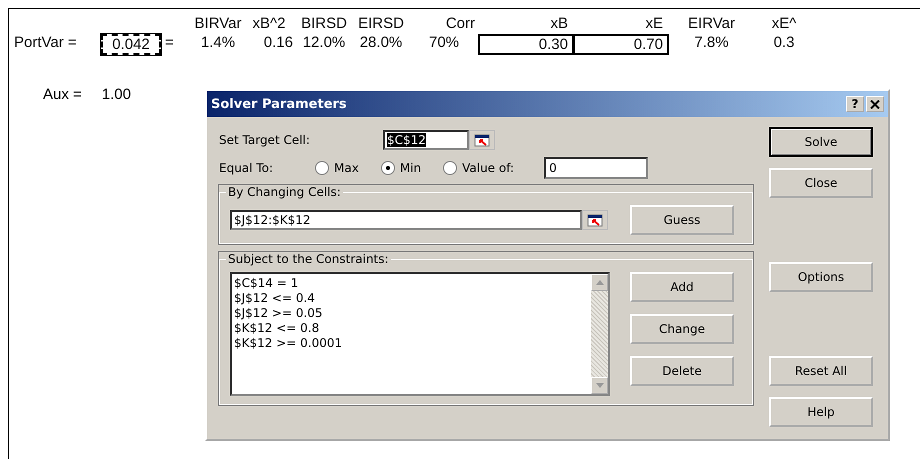 The height and width of the screenshot is (459, 920). Describe the element at coordinates (411, 283) in the screenshot. I see `constraint-item: $C$14 = 1` at that location.